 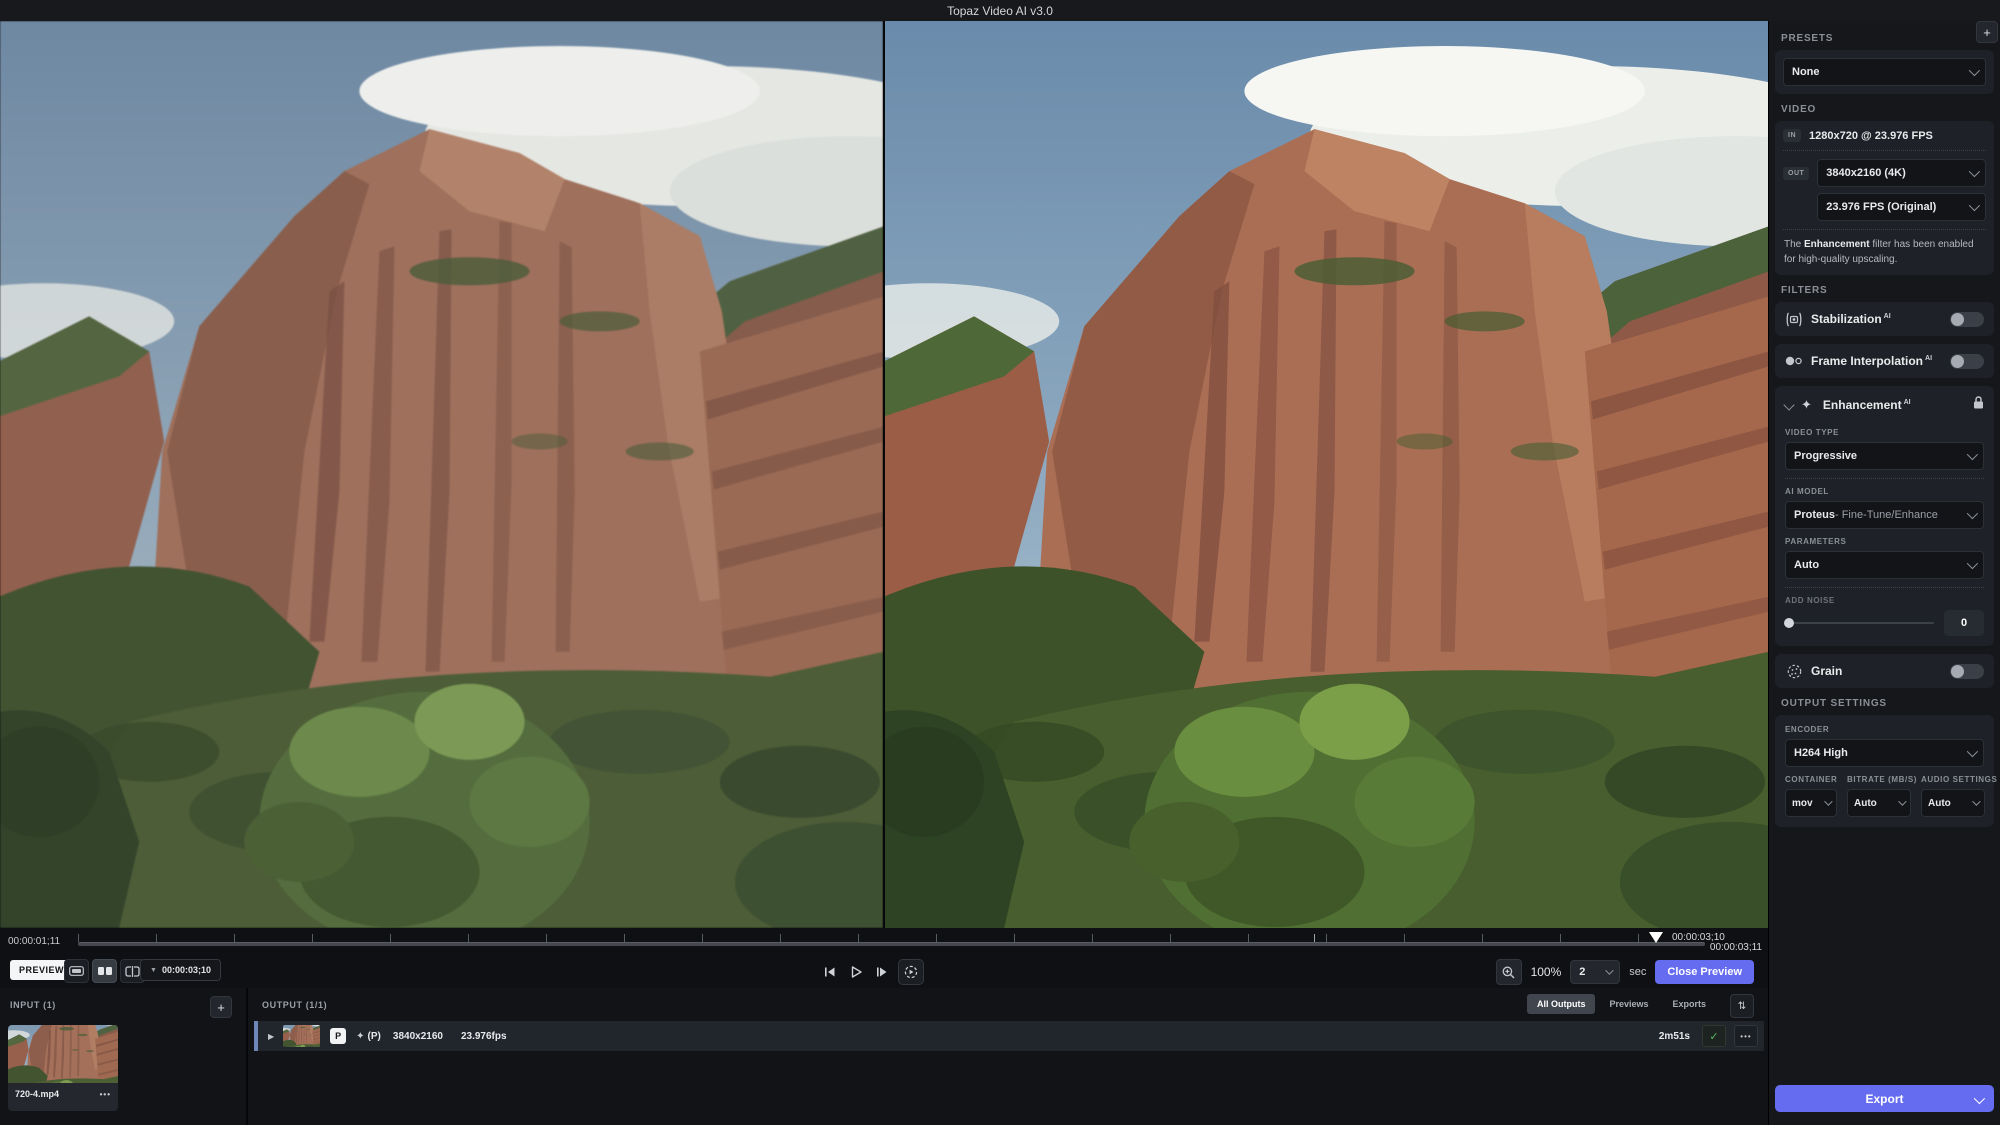 I want to click on timecode-chip: ▼ 00:00:03;10, so click(x=180, y=970).